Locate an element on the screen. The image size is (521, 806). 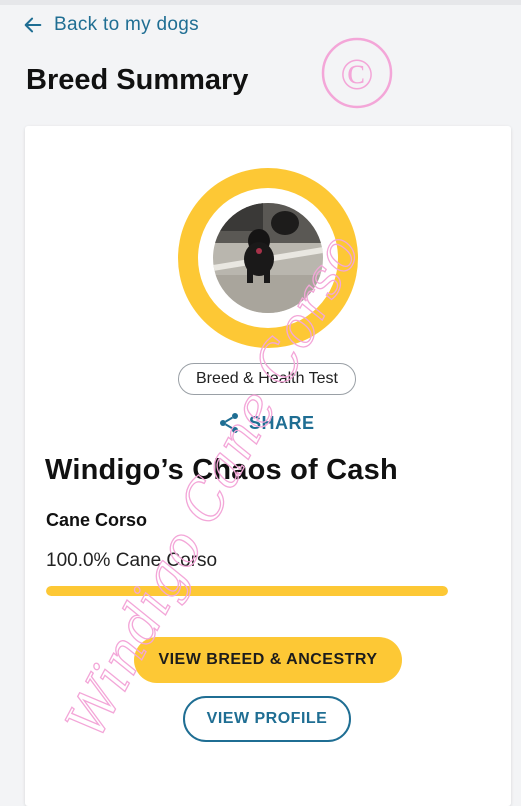
watermark-copyright: © is located at coordinates (356, 74).